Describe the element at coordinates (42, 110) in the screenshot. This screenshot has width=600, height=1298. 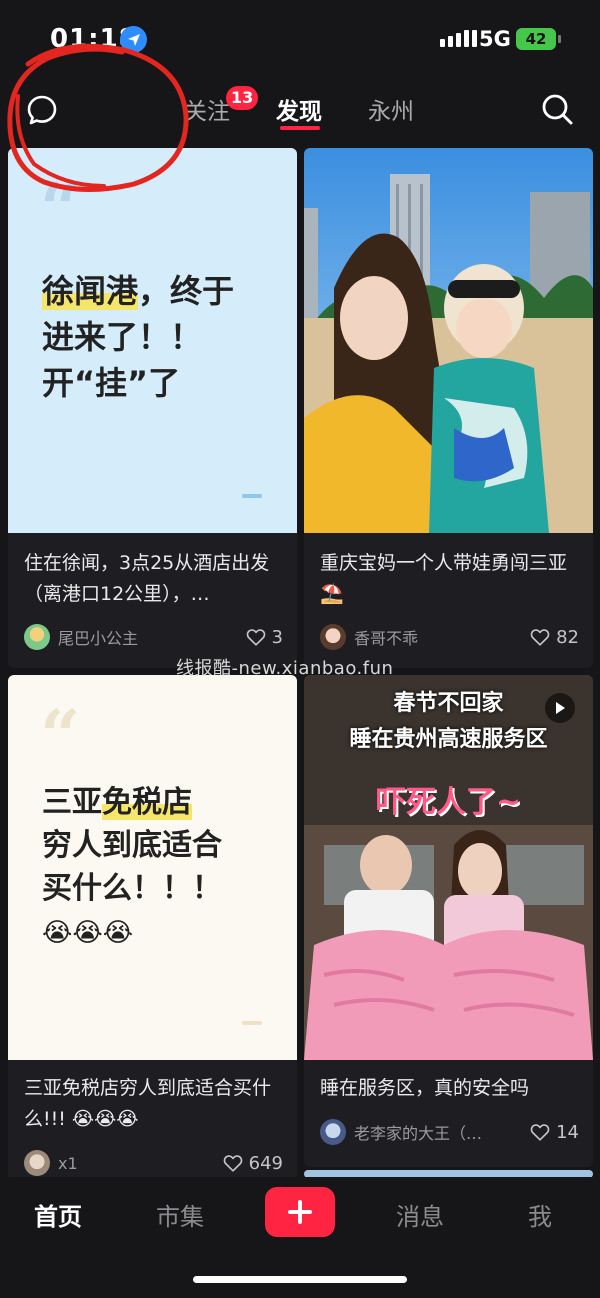
I see `chat-bubble-icon` at that location.